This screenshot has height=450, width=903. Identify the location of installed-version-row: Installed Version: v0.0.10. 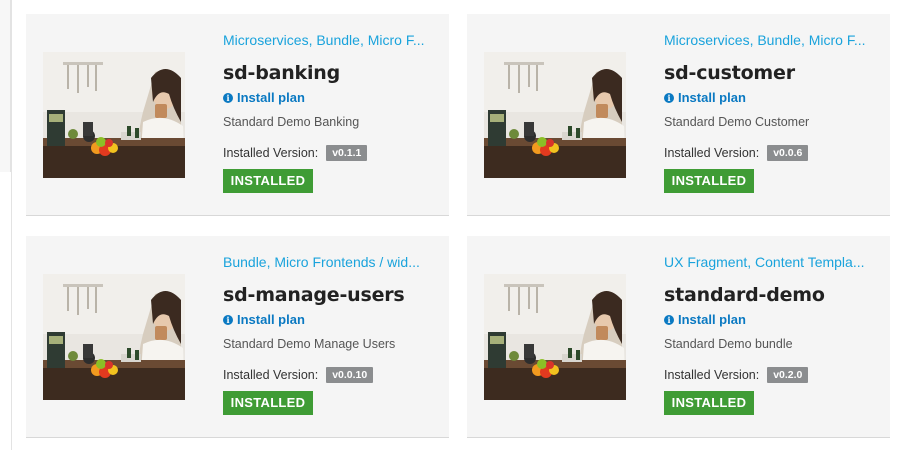
(298, 375).